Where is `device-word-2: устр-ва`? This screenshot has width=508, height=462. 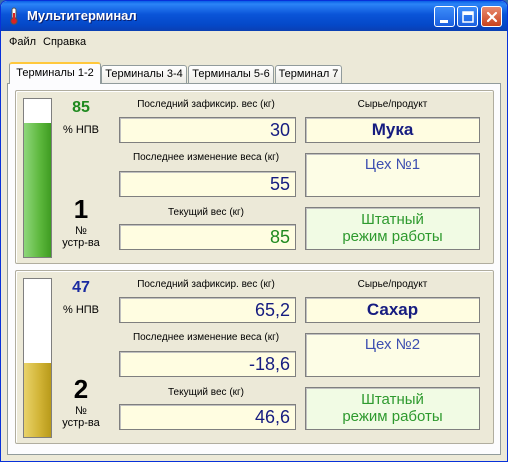
device-word-2: устр-ва is located at coordinates (81, 423).